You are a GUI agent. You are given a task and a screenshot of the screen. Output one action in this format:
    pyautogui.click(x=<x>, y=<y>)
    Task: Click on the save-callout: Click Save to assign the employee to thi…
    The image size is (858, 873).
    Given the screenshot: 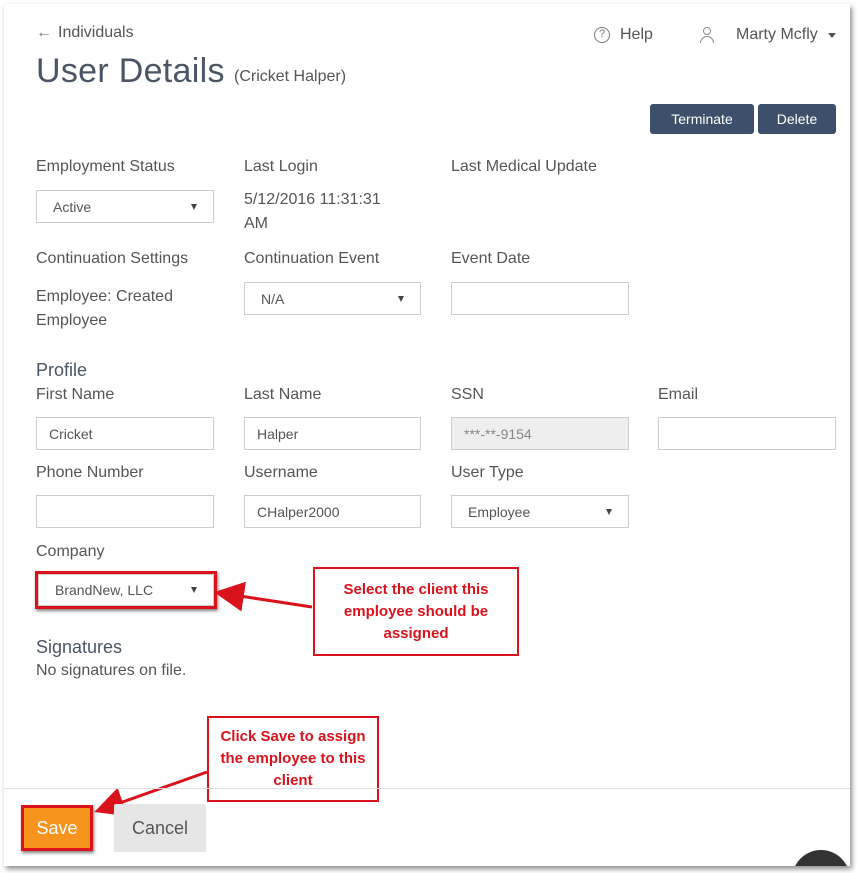 What is the action you would take?
    pyautogui.click(x=293, y=759)
    